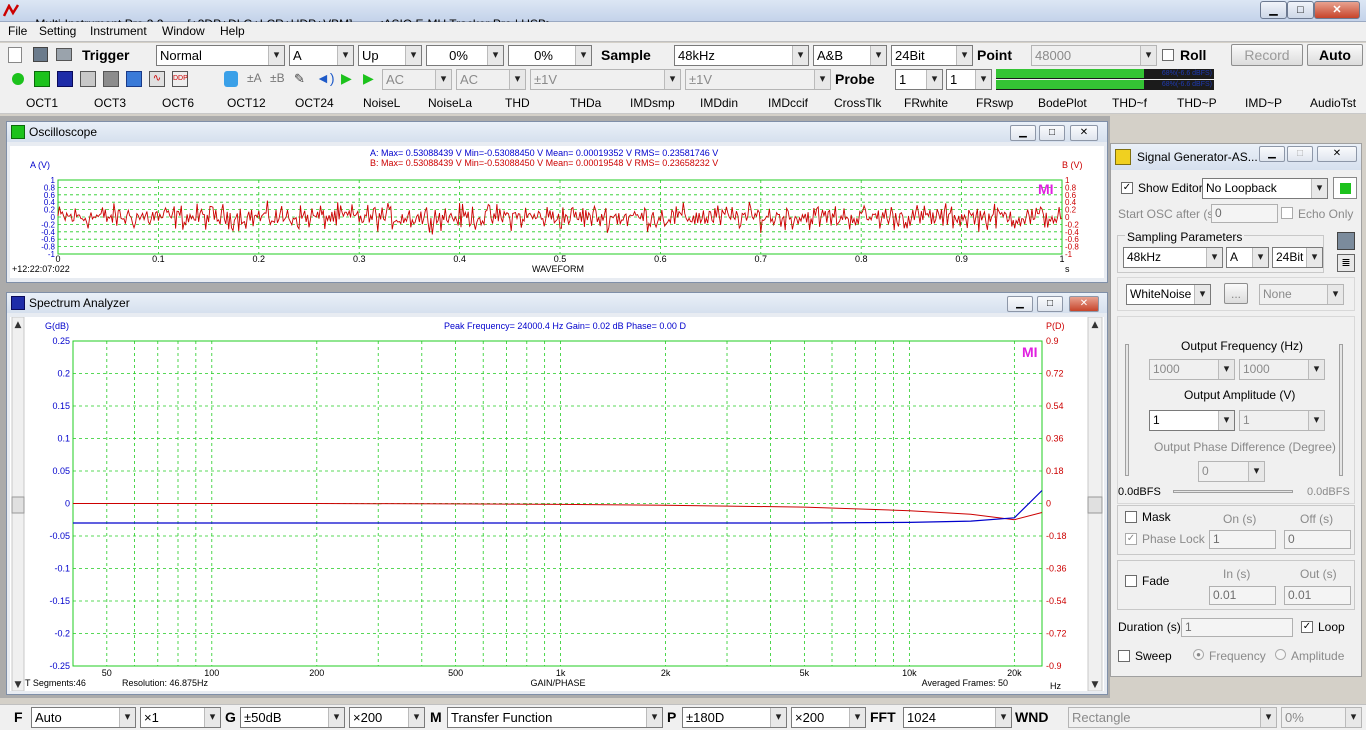 The height and width of the screenshot is (730, 1366). Describe the element at coordinates (1297, 257) in the screenshot. I see `generator-bits-select: 24Bit` at that location.